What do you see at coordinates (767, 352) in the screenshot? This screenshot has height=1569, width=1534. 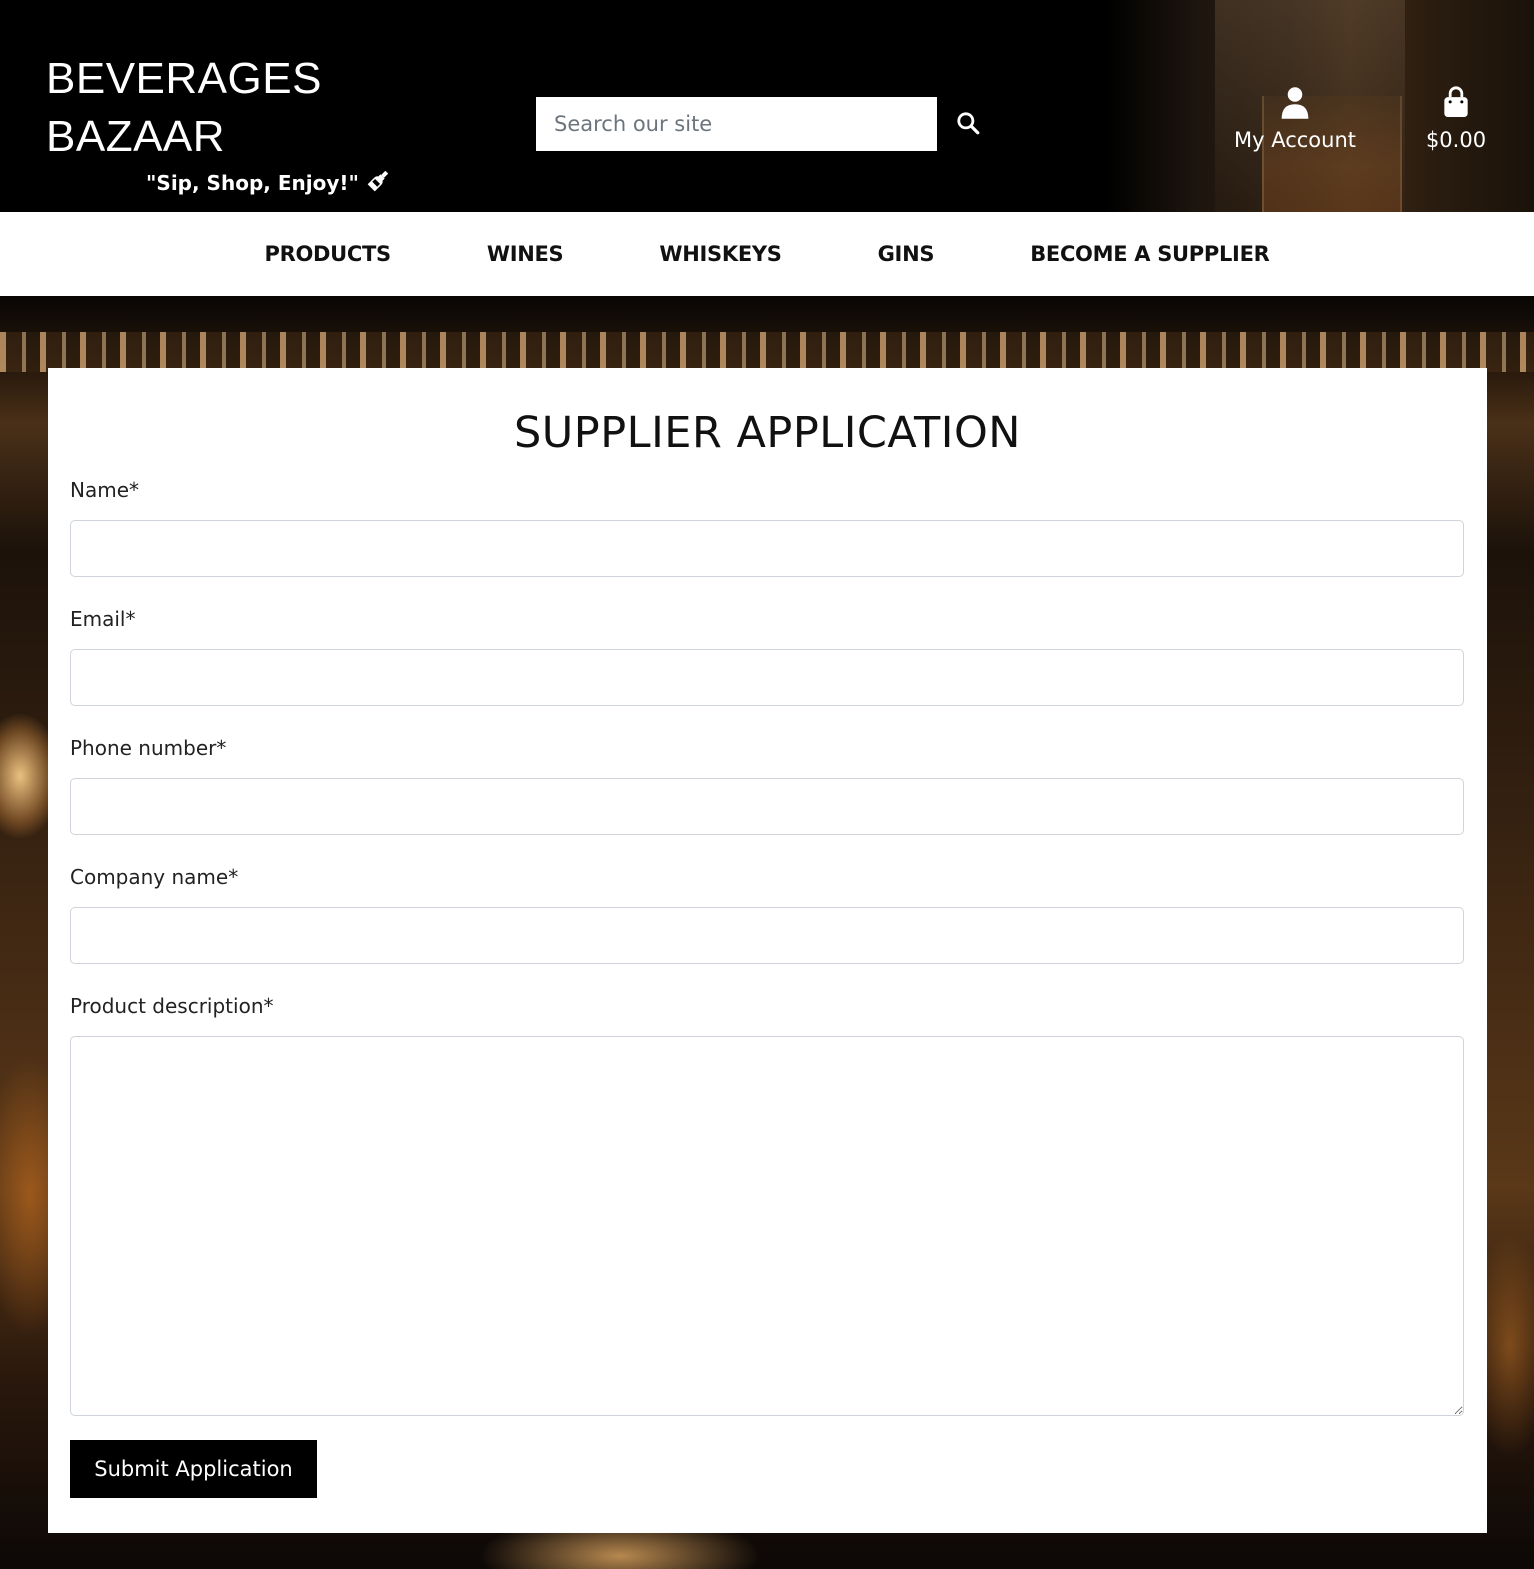 I see `background-lights` at bounding box center [767, 352].